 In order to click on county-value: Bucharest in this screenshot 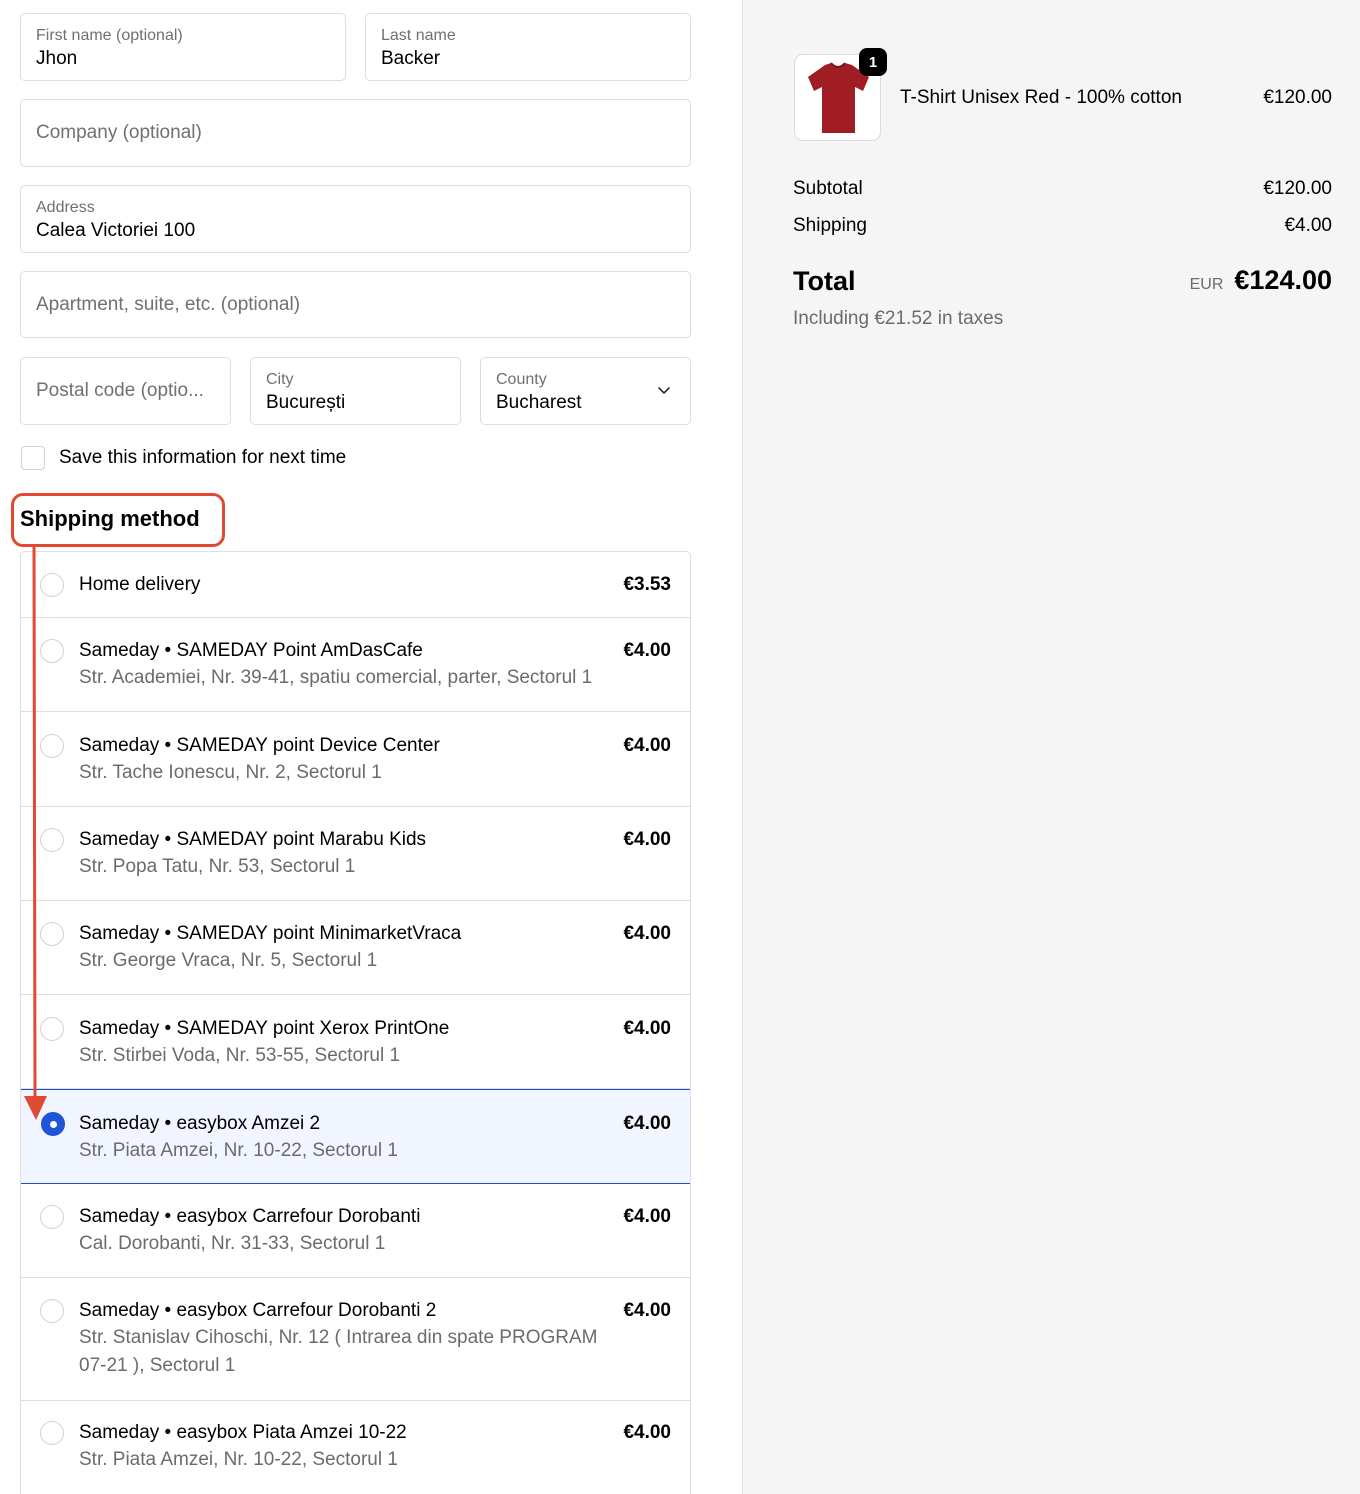, I will do `click(539, 402)`.